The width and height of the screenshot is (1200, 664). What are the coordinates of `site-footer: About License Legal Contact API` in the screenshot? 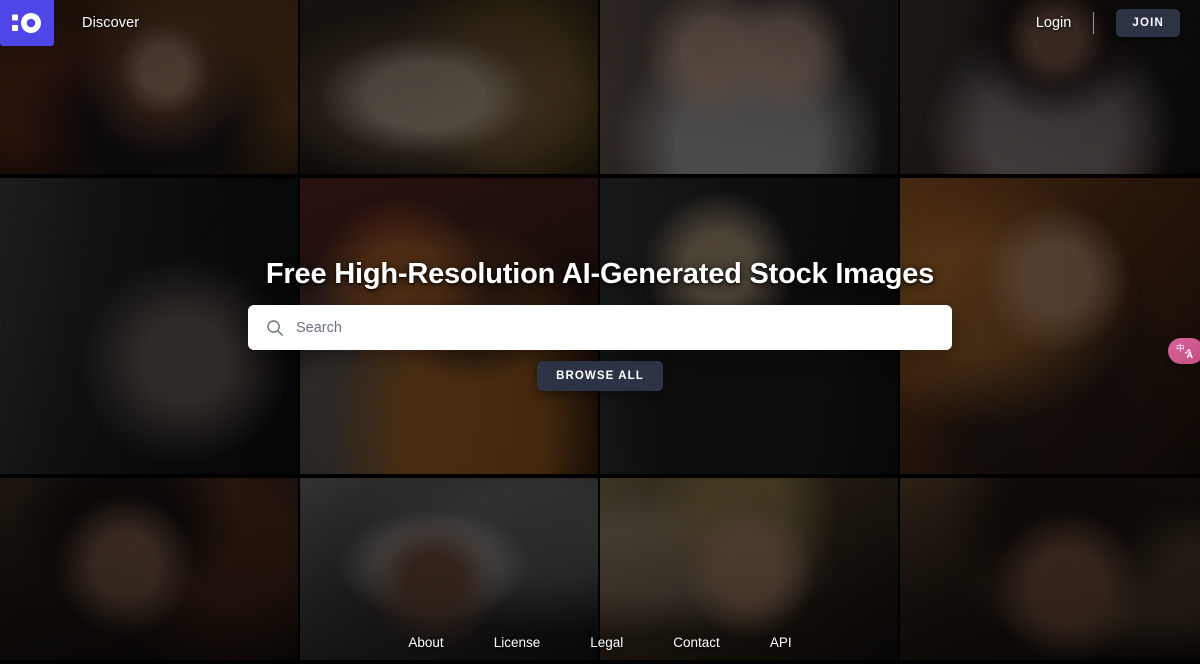 It's located at (600, 642).